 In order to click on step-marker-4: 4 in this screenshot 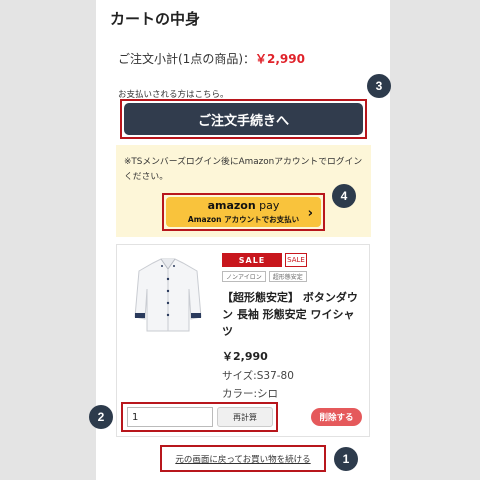, I will do `click(344, 196)`.